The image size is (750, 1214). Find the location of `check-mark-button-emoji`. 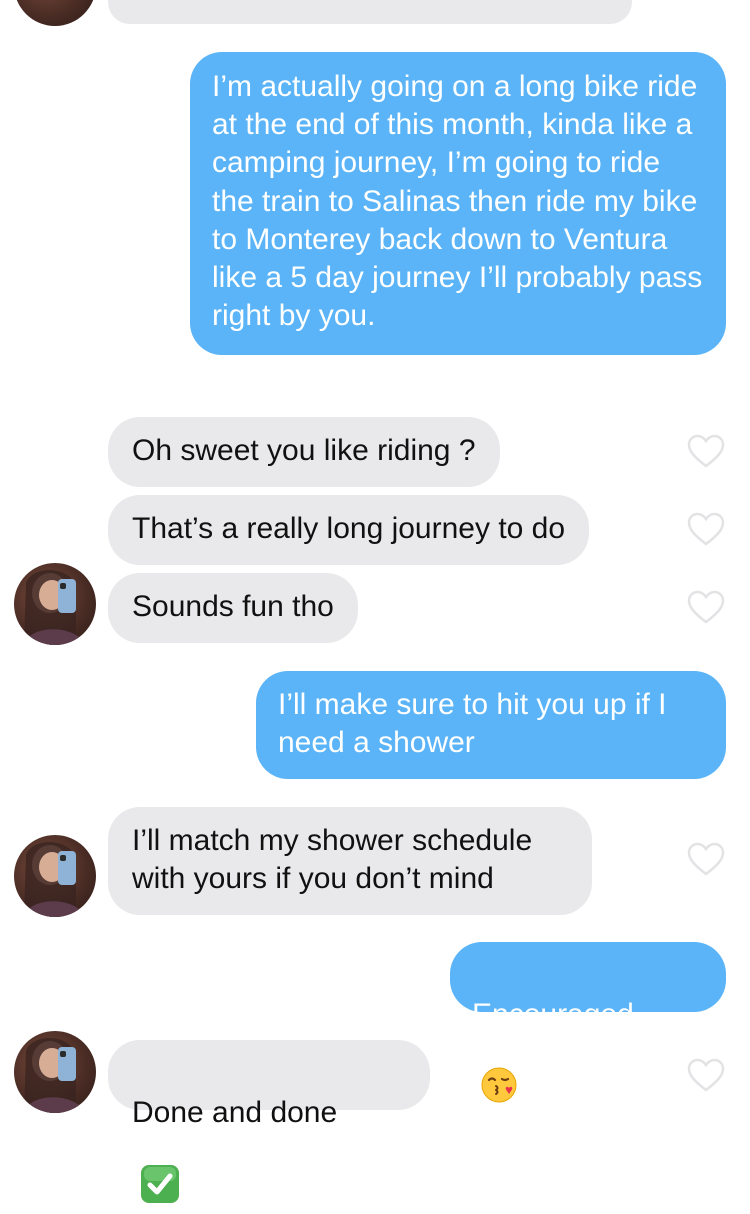

check-mark-button-emoji is located at coordinates (160, 1170).